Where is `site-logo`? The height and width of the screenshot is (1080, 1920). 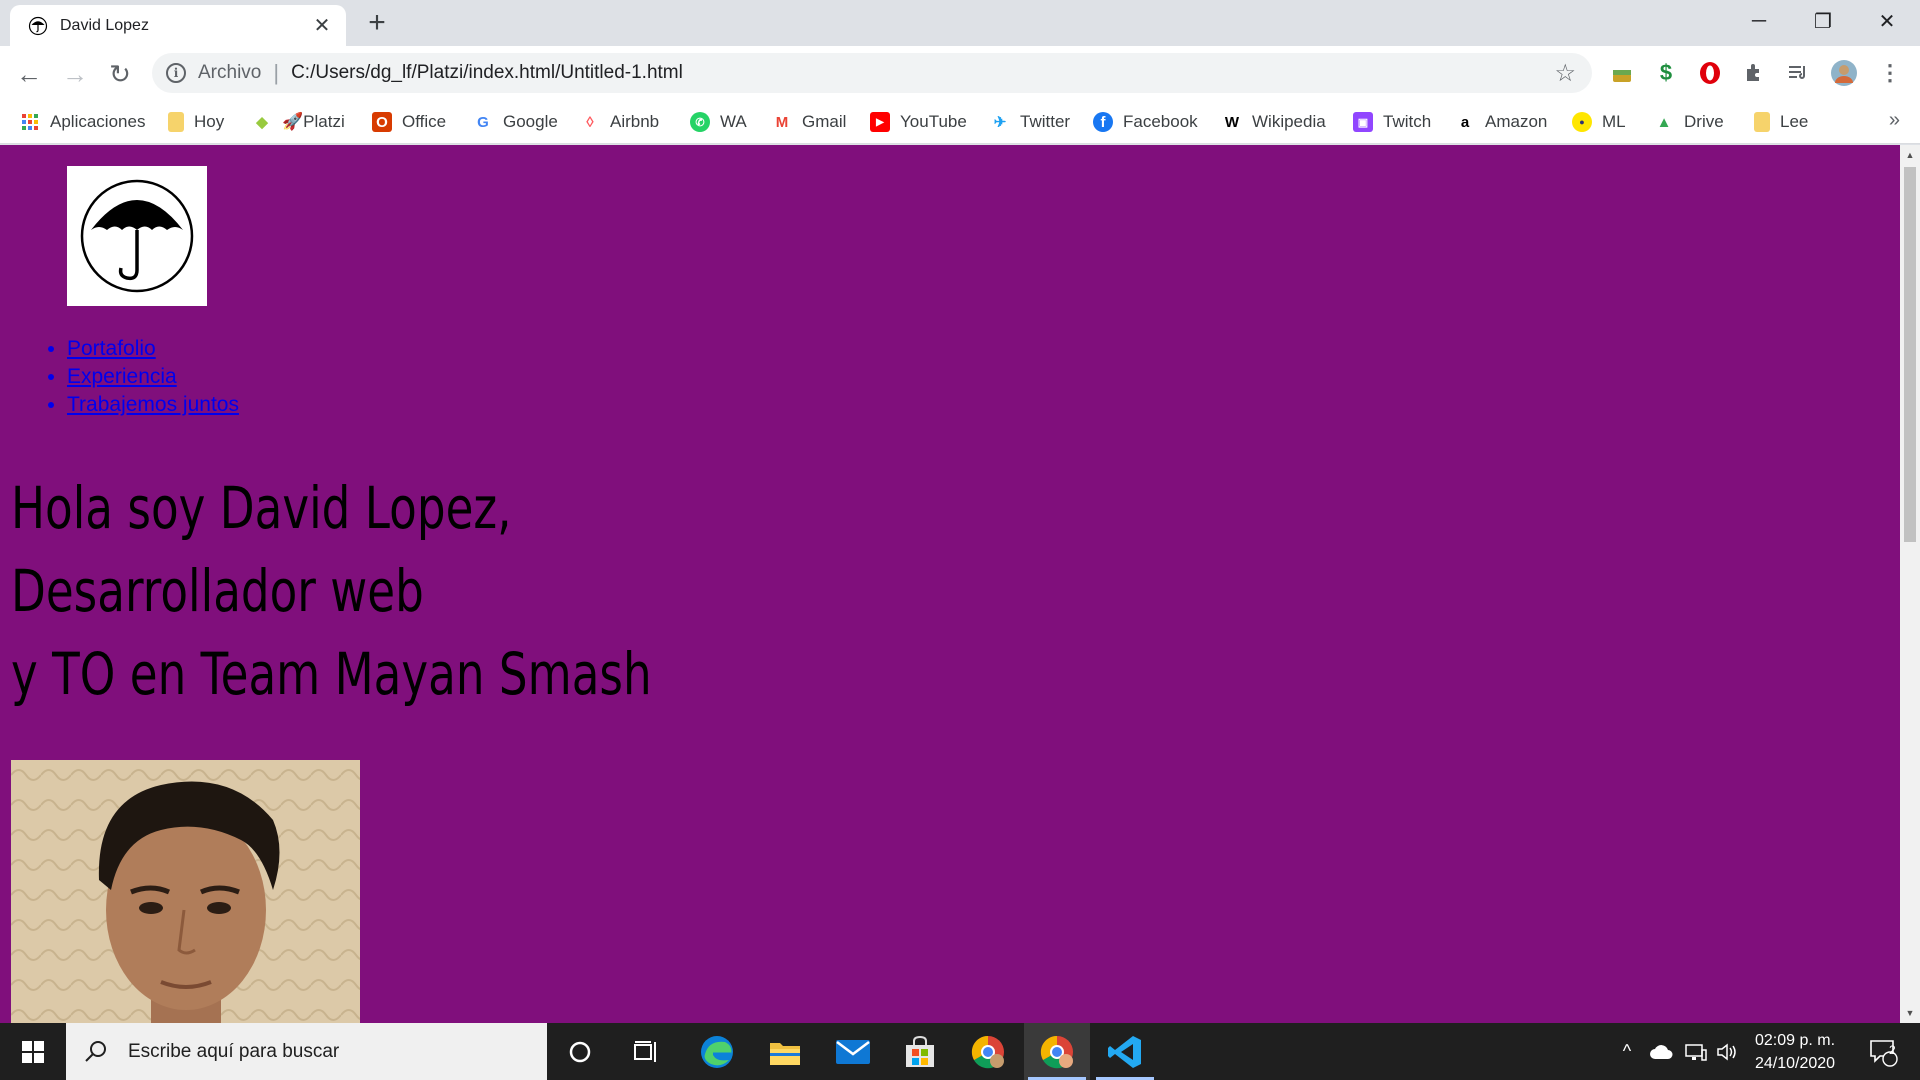 site-logo is located at coordinates (137, 236).